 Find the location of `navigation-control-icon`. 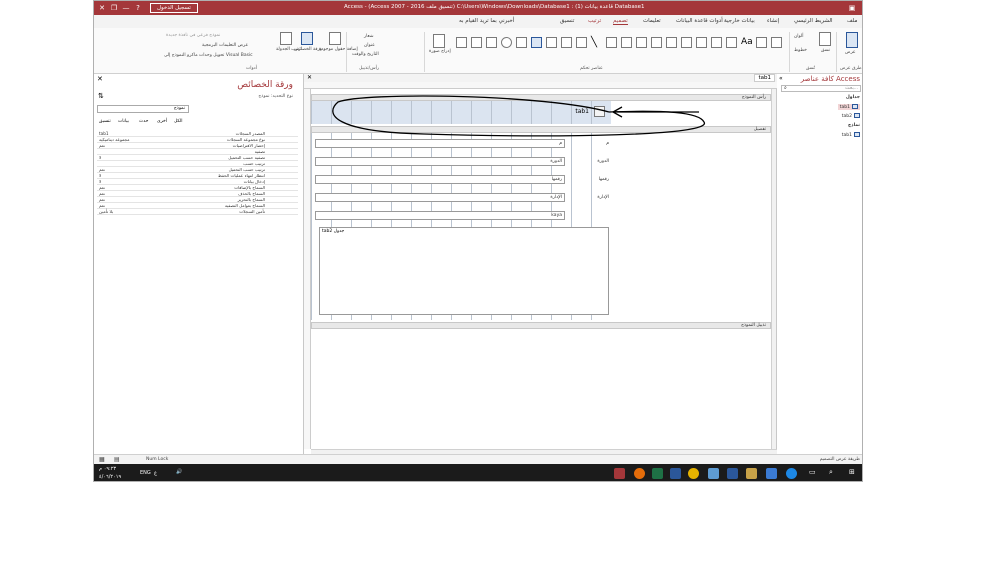

navigation-control-icon is located at coordinates (671, 42).